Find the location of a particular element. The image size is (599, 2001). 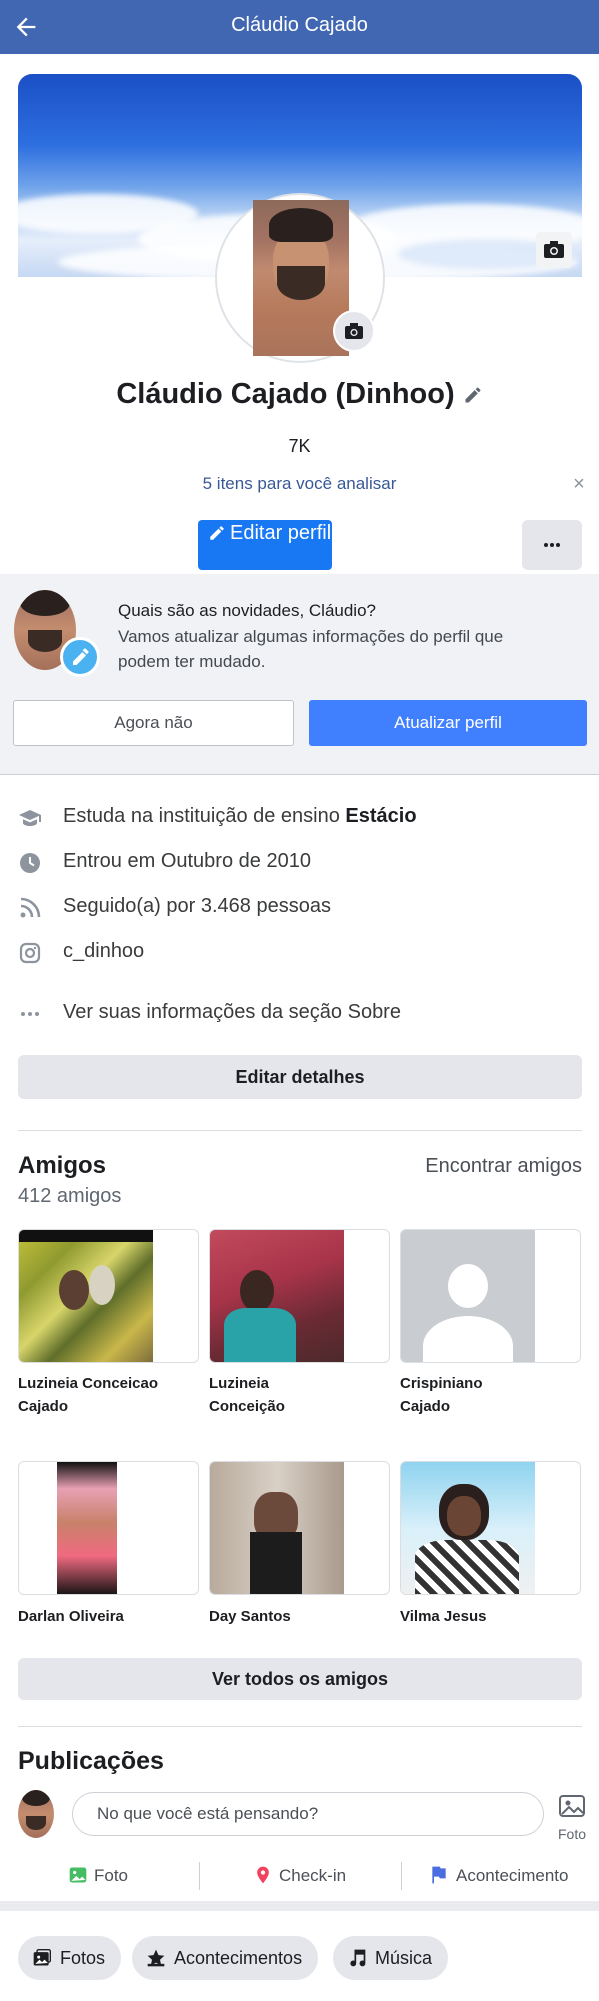

music-tab: Música is located at coordinates (391, 1958).